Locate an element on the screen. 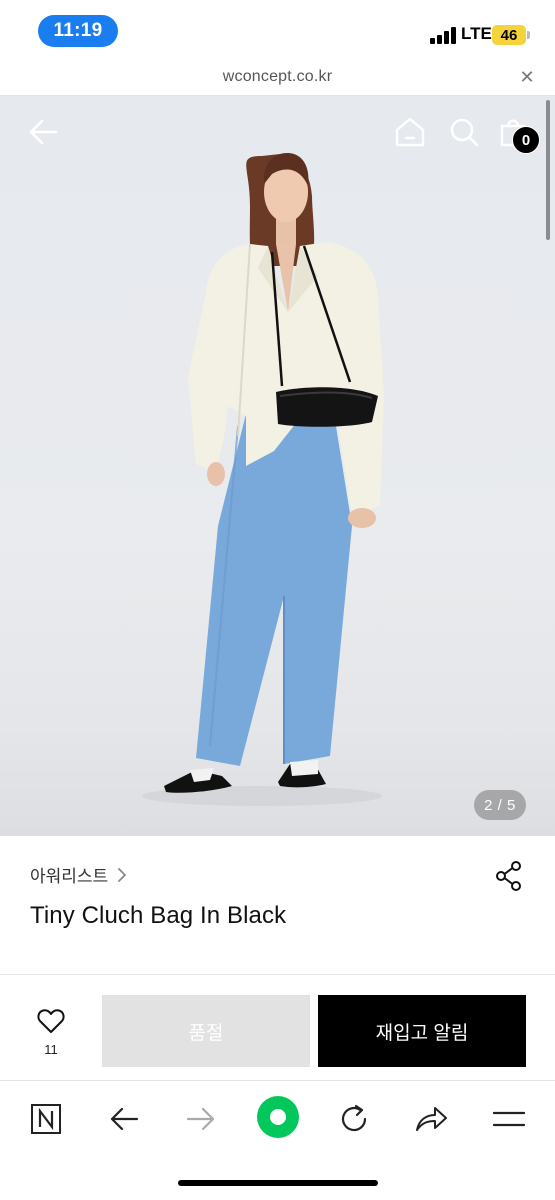  refresh-button is located at coordinates (354, 1119).